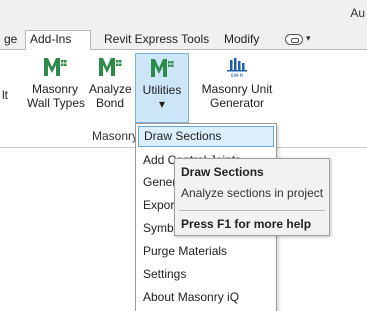  Describe the element at coordinates (110, 103) in the screenshot. I see `analyze-bond-label-line2: Bond` at that location.